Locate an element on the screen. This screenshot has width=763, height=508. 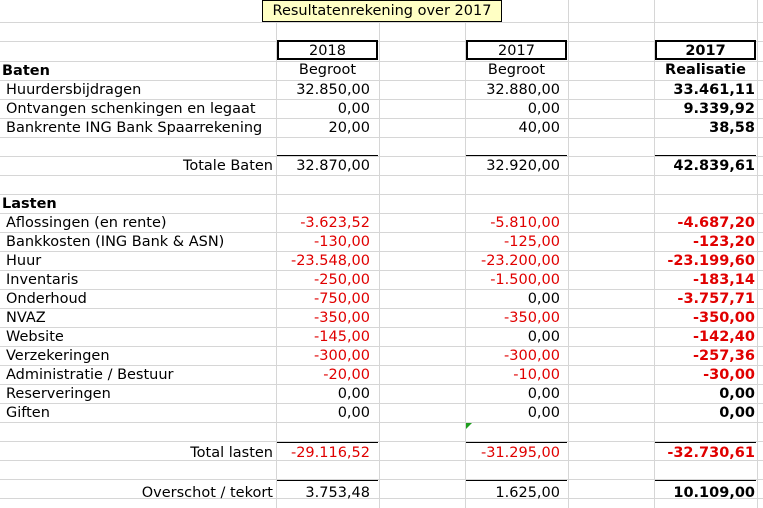
value-2017-actual: -257,36 is located at coordinates (724, 356).